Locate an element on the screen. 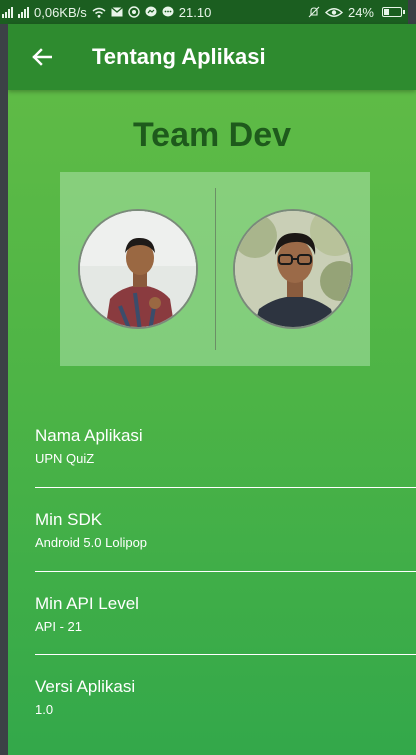 Image resolution: width=416 pixels, height=755 pixels. app-bar: Tentang Aplikasi is located at coordinates (212, 57).